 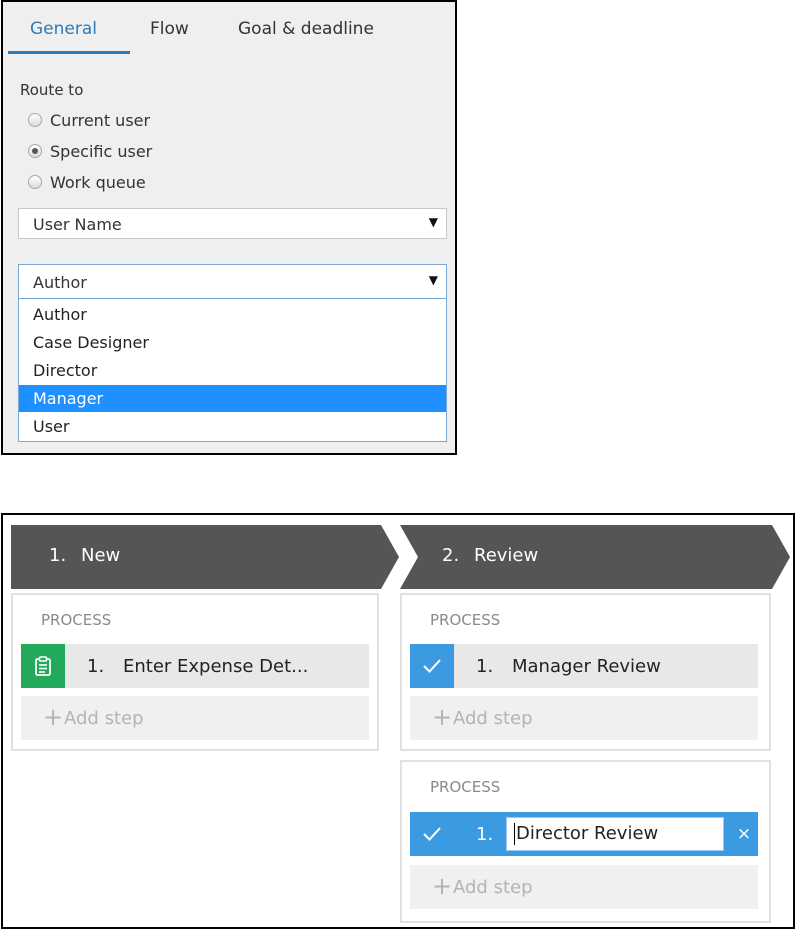 What do you see at coordinates (58, 555) in the screenshot?
I see `stage-number: 1.` at bounding box center [58, 555].